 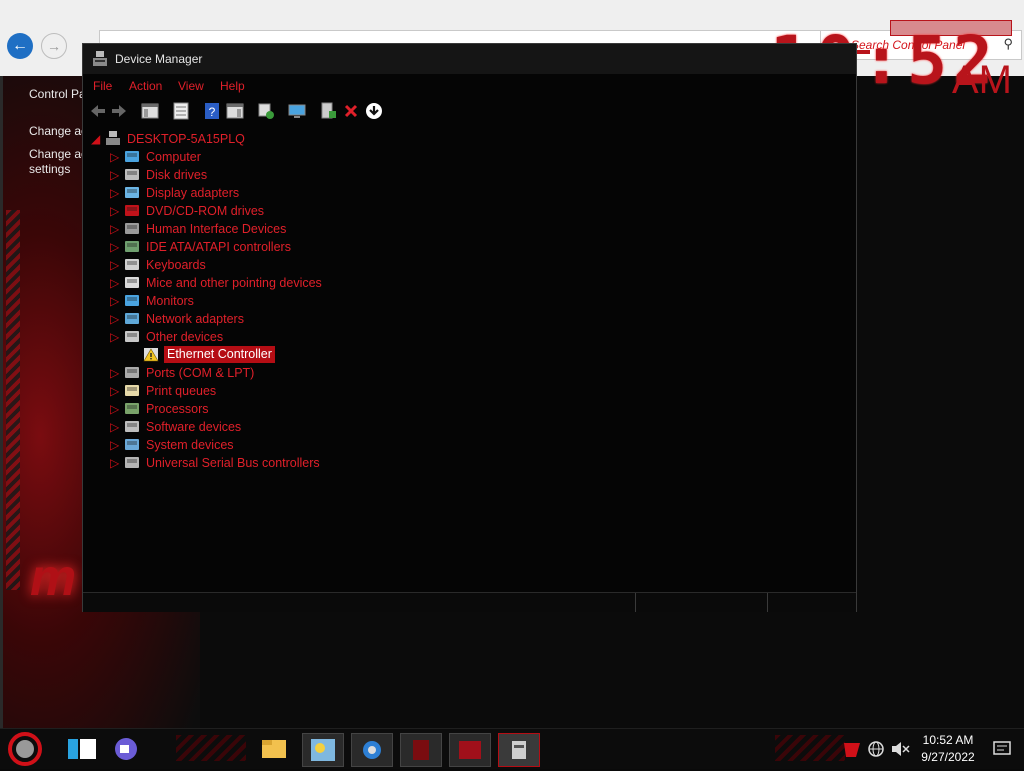 I want to click on taskbar-date: 9/27/2022, so click(x=948, y=757).